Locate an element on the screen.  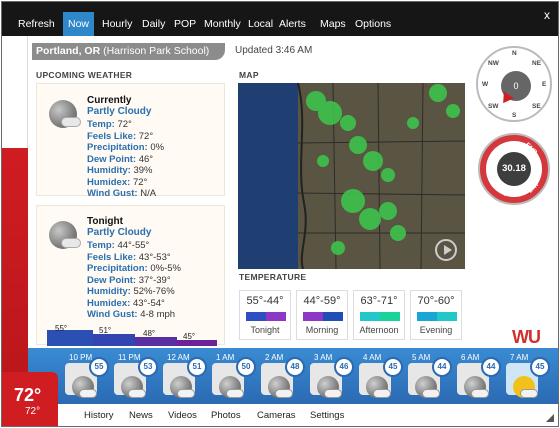
tonight-temp-bars: 55° 51° 48° 45° is located at coordinates (132, 335).